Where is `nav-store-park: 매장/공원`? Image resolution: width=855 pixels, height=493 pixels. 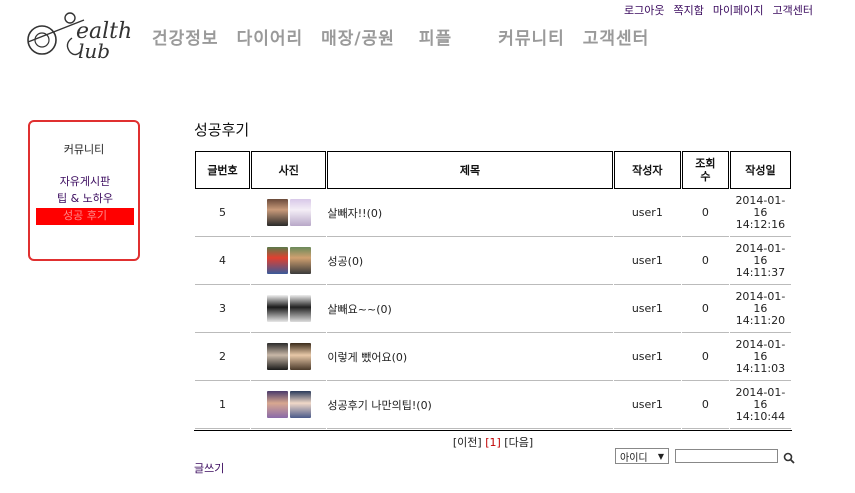 nav-store-park: 매장/공원 is located at coordinates (358, 36).